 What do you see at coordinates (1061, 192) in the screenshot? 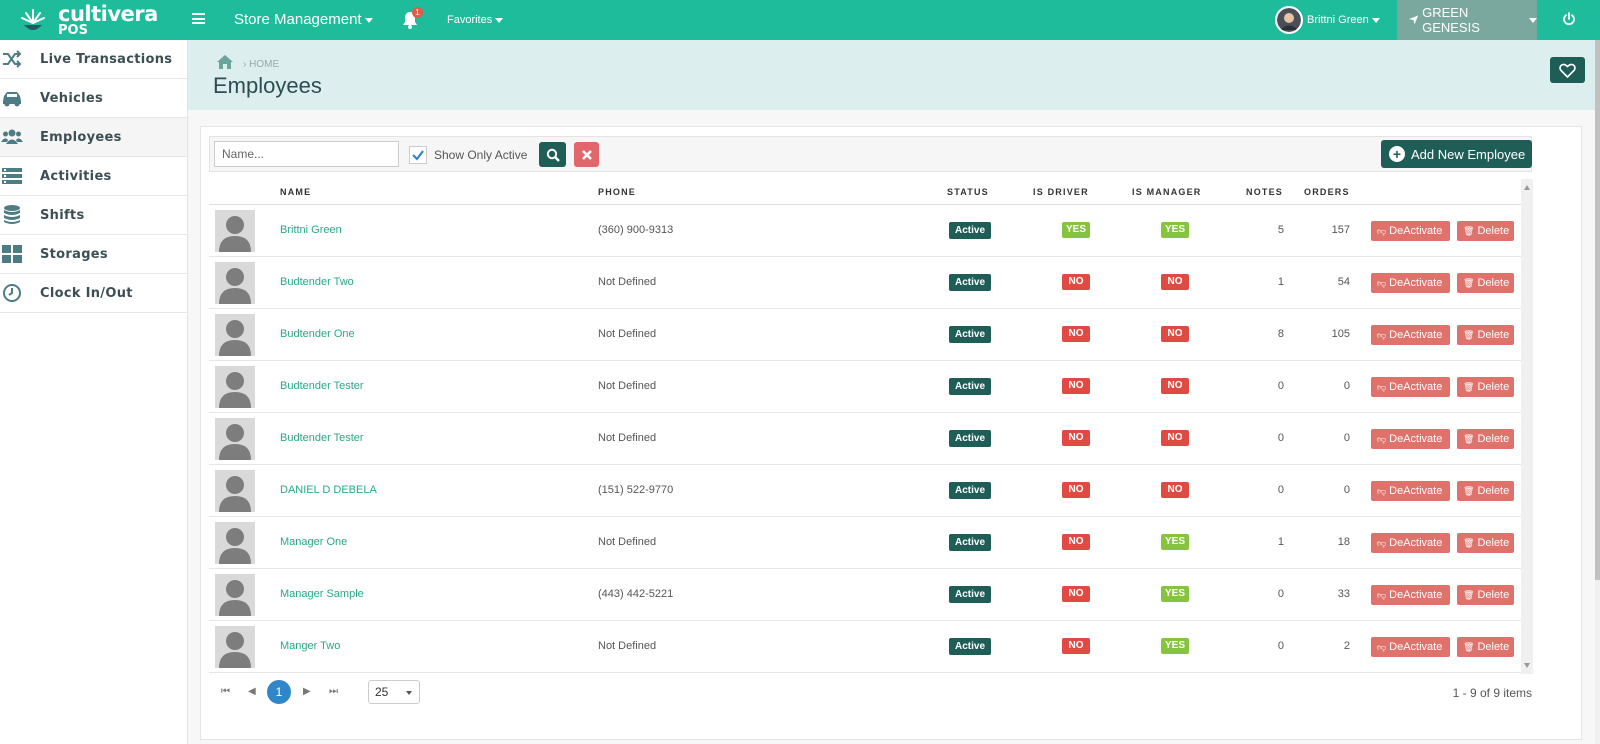
I see `column-header-is-driver: IS DRIVER` at bounding box center [1061, 192].